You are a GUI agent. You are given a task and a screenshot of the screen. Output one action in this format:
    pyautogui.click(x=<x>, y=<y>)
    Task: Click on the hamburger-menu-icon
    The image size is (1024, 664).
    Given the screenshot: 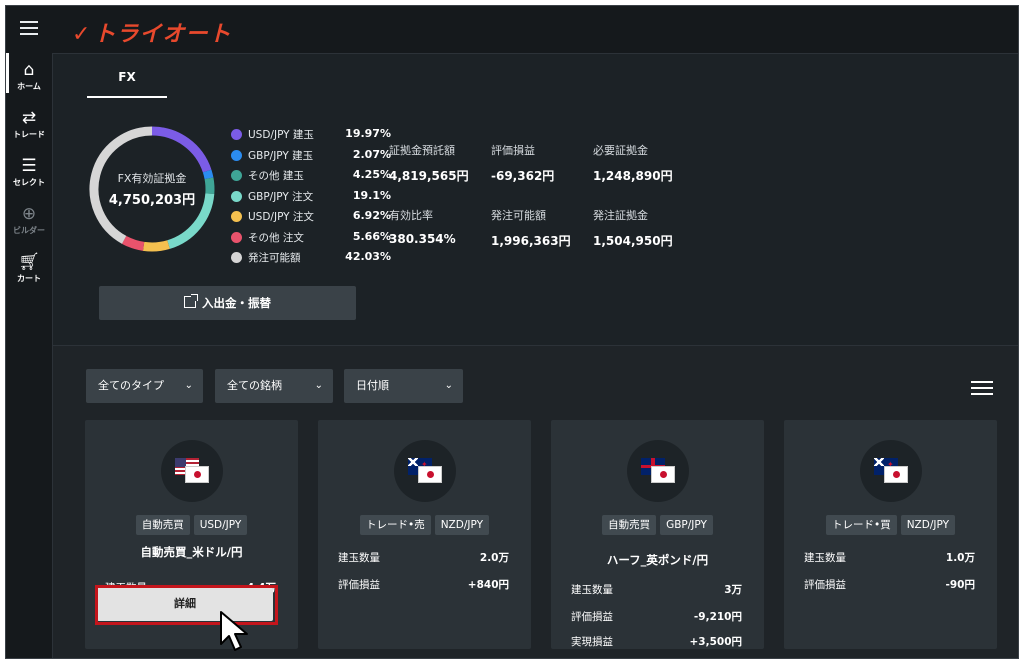 What is the action you would take?
    pyautogui.click(x=29, y=28)
    